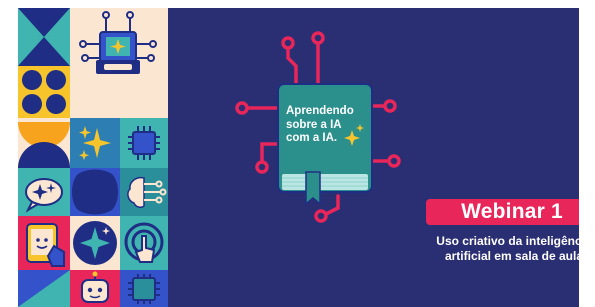 The height and width of the screenshot is (307, 595). What do you see at coordinates (44, 37) in the screenshot?
I see `hourglass-shape-icon` at bounding box center [44, 37].